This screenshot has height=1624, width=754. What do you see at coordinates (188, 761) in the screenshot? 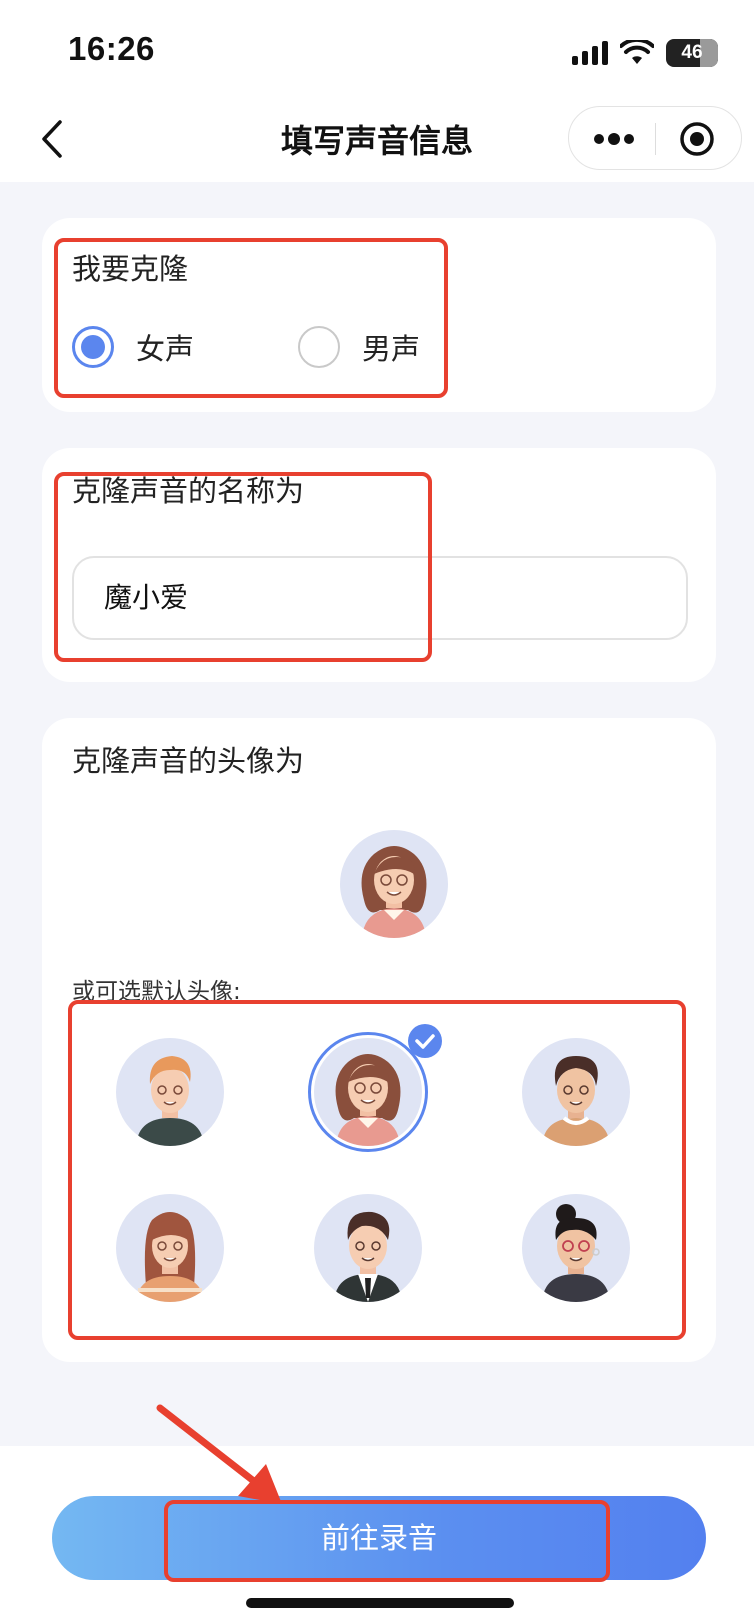
I see `avatar-title: 克隆声音的头像为` at bounding box center [188, 761].